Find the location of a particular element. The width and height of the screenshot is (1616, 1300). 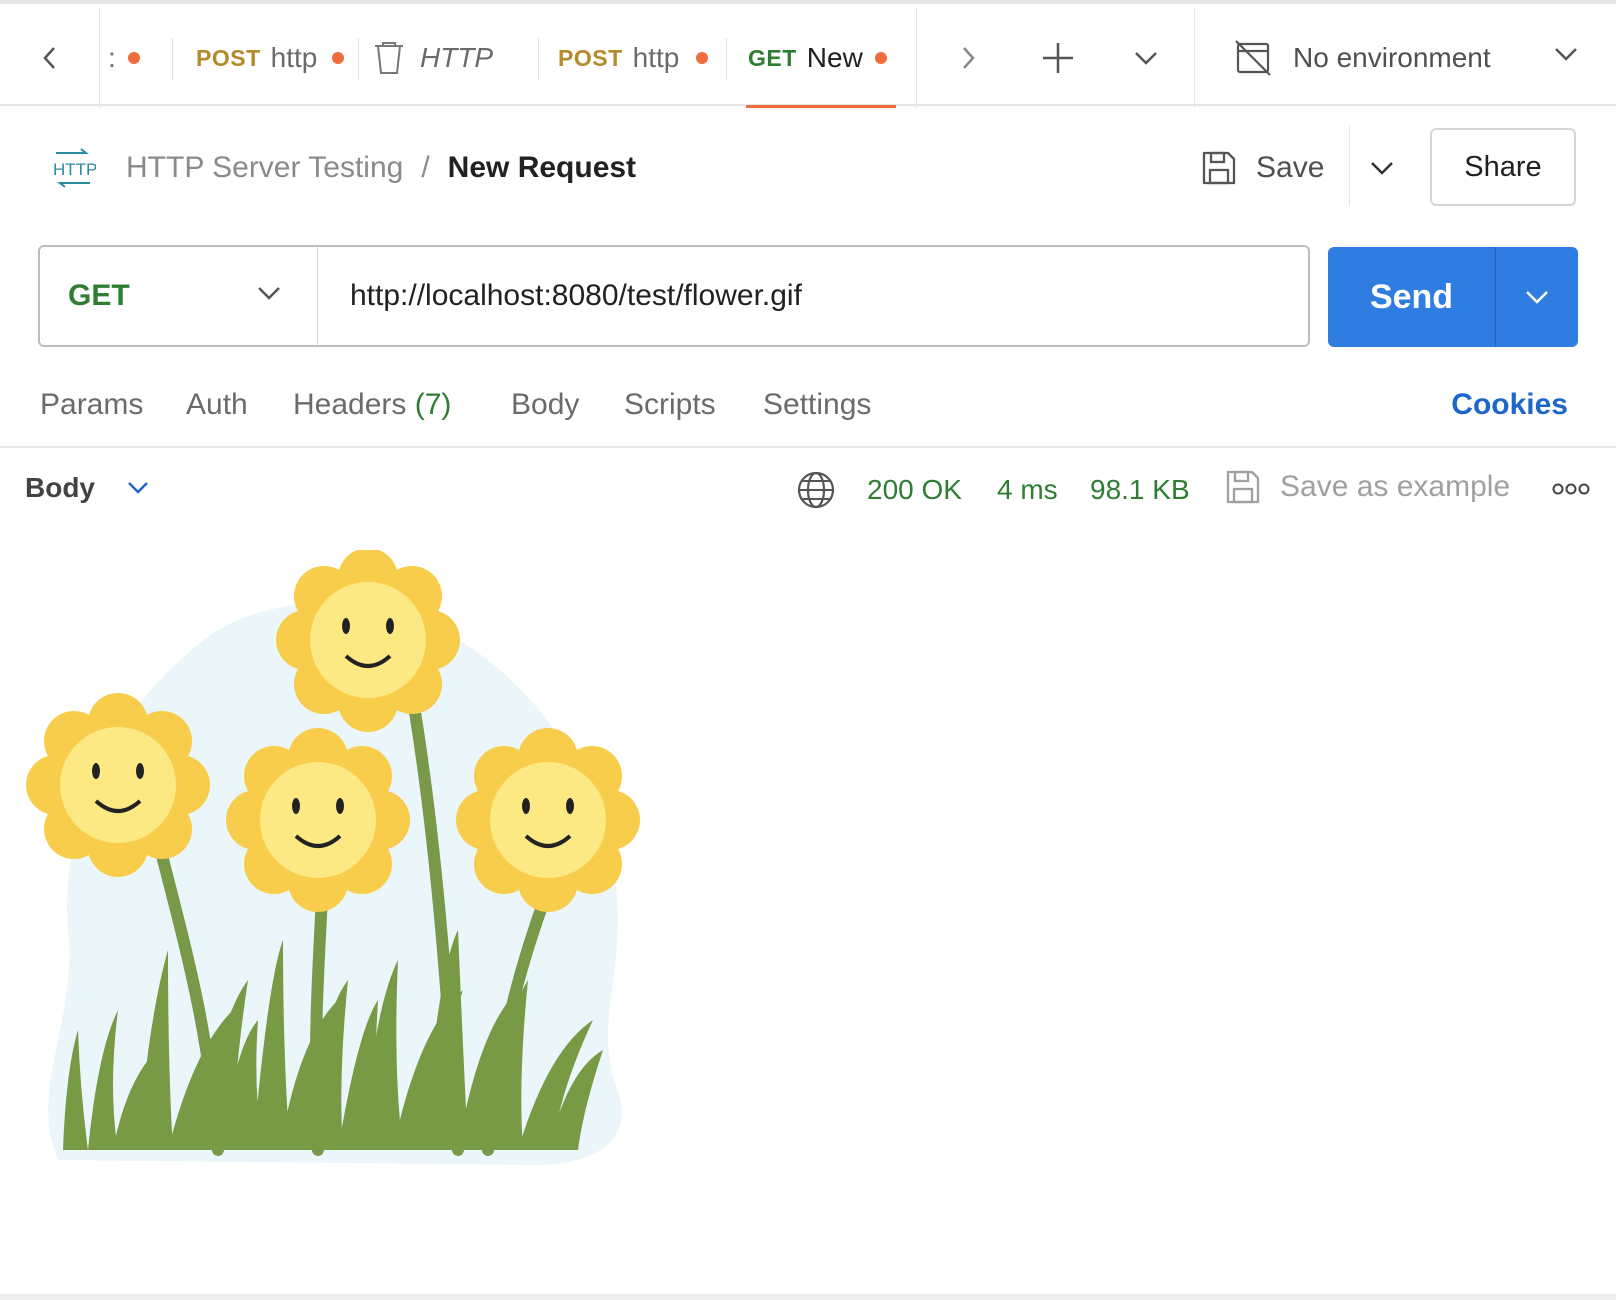

save-as-example-button: Save as example is located at coordinates (1367, 487).